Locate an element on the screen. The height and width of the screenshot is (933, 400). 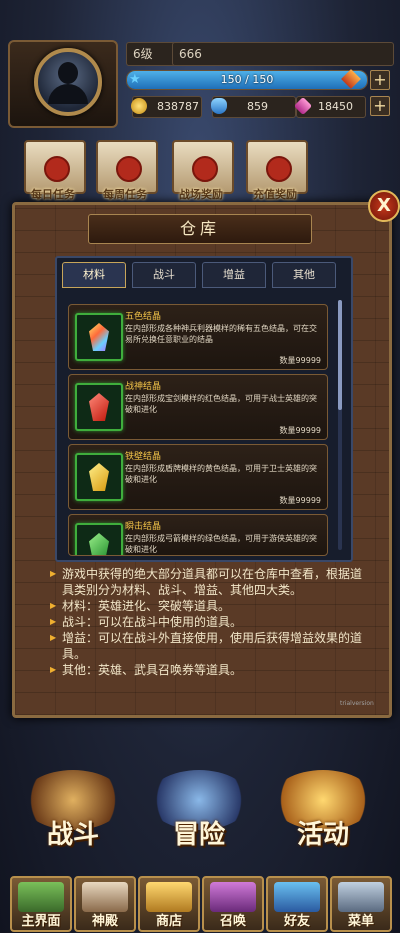
quest-label-recharge: 充值奖励 is located at coordinates (275, 194).